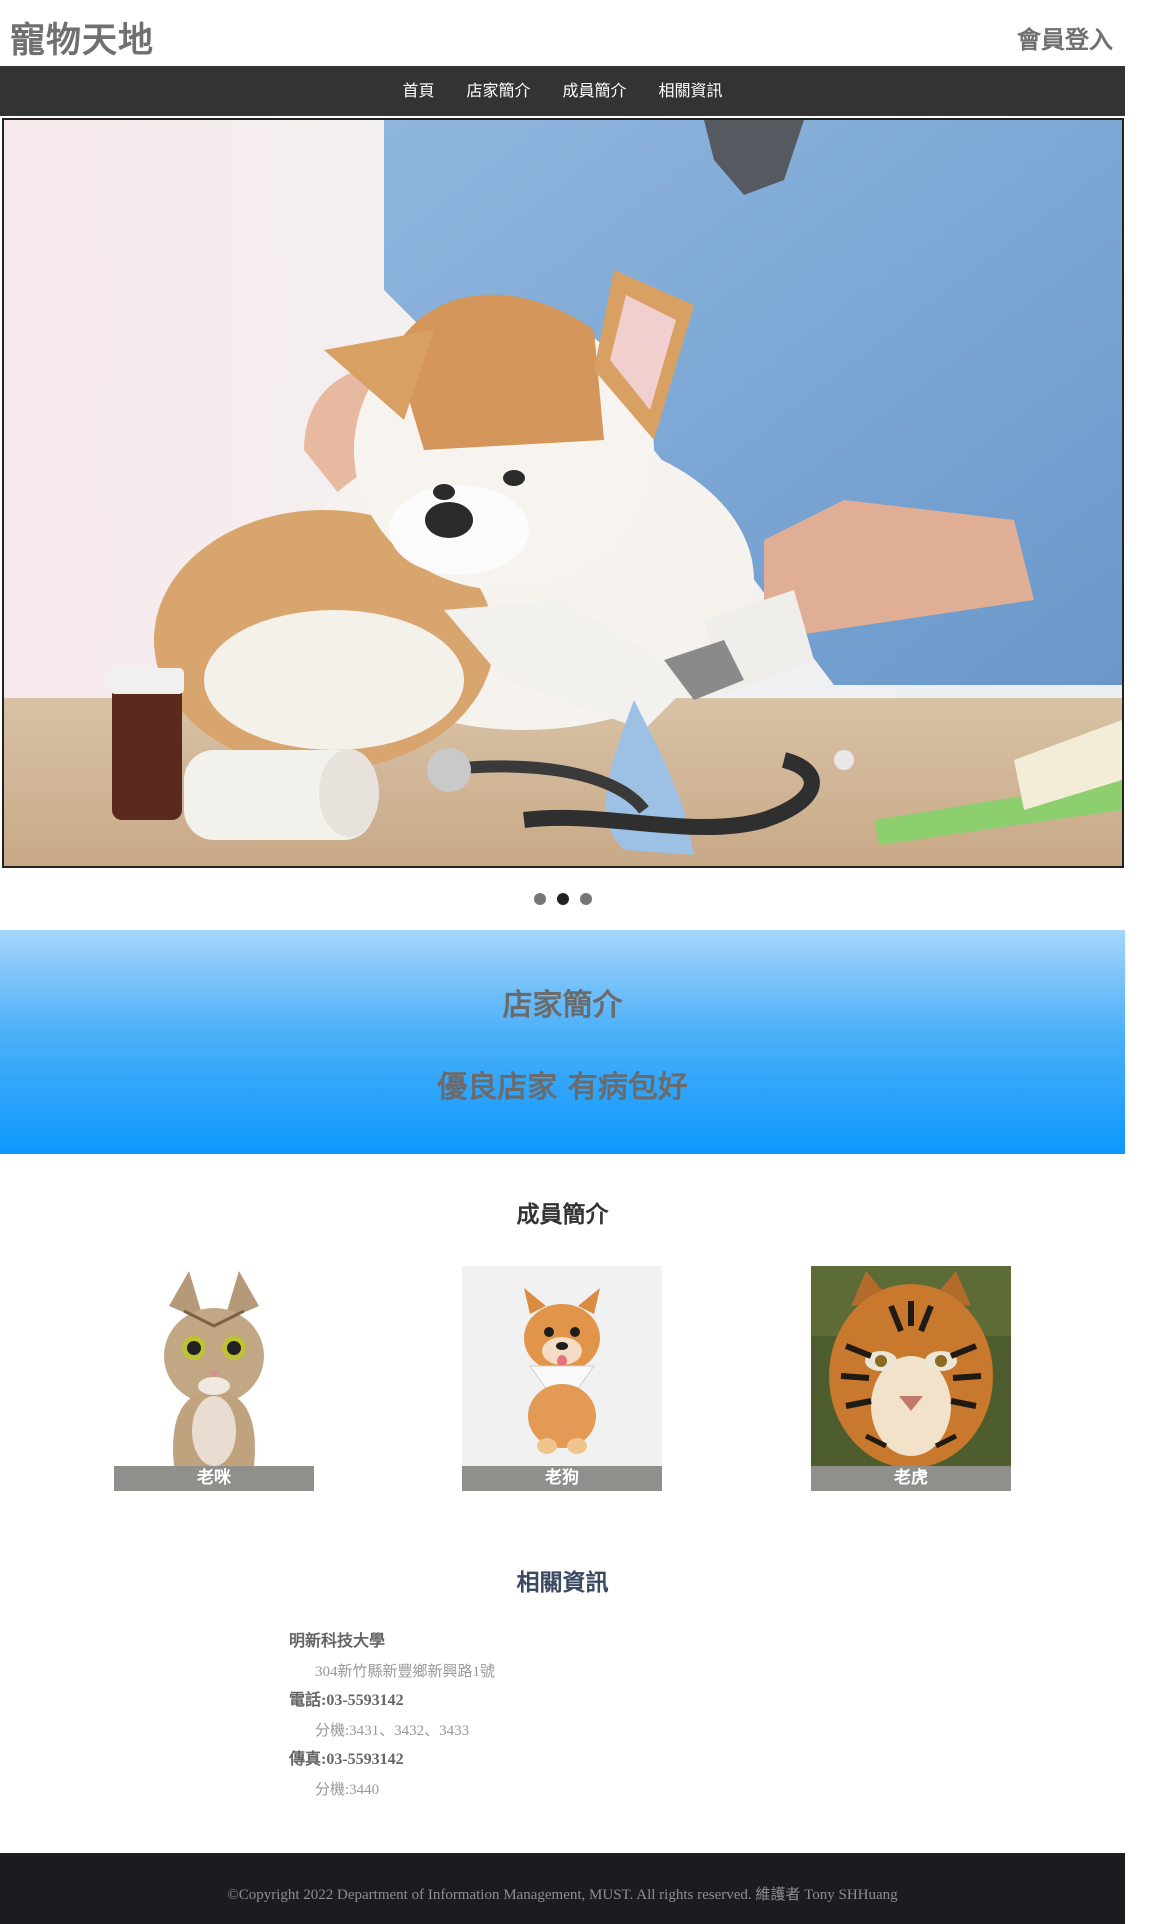 This screenshot has height=1924, width=1154. I want to click on members-section-title: 成員簡介, so click(562, 1215).